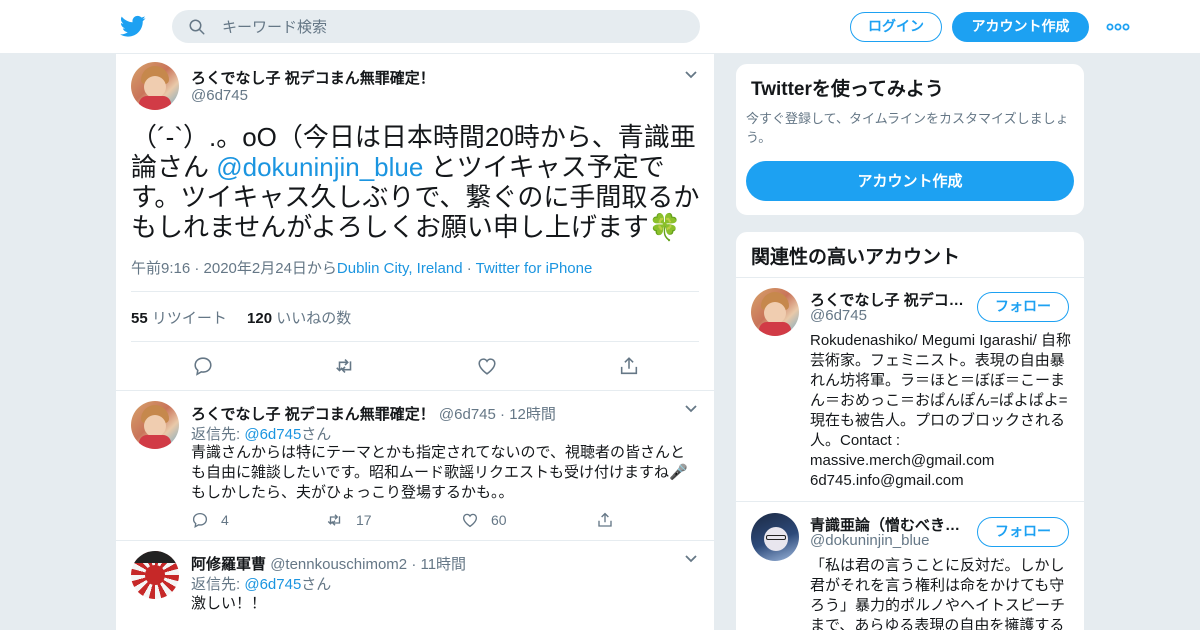 The height and width of the screenshot is (630, 1200). I want to click on login-button: ログイン, so click(896, 27).